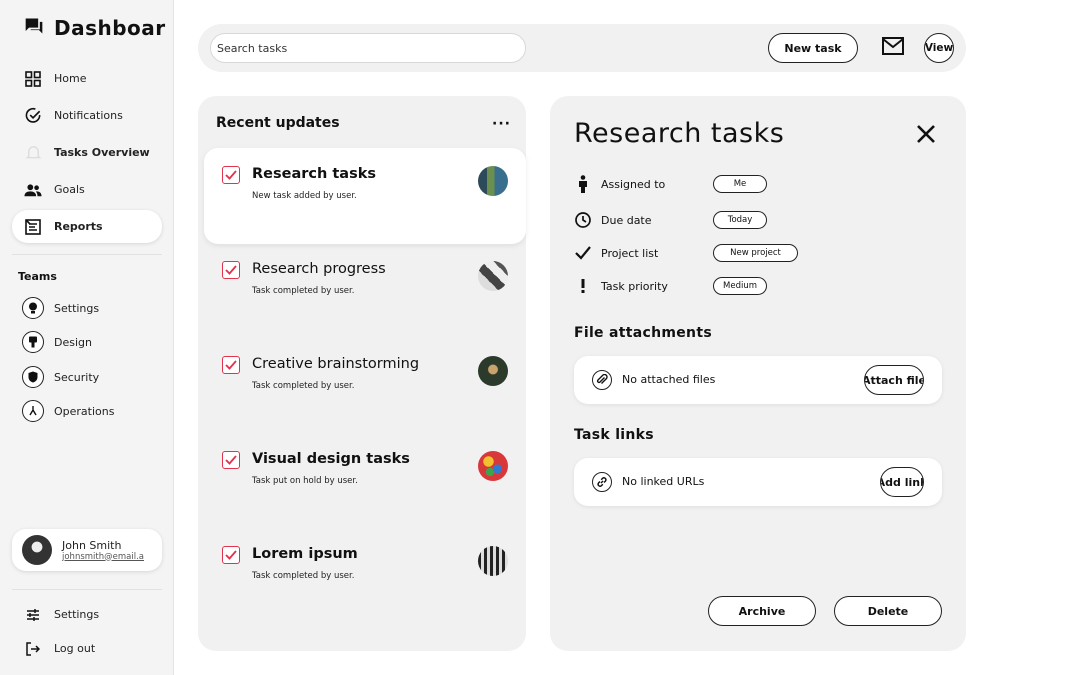 This screenshot has height=675, width=1080. What do you see at coordinates (331, 459) in the screenshot?
I see `update-title: Visual design tasks` at bounding box center [331, 459].